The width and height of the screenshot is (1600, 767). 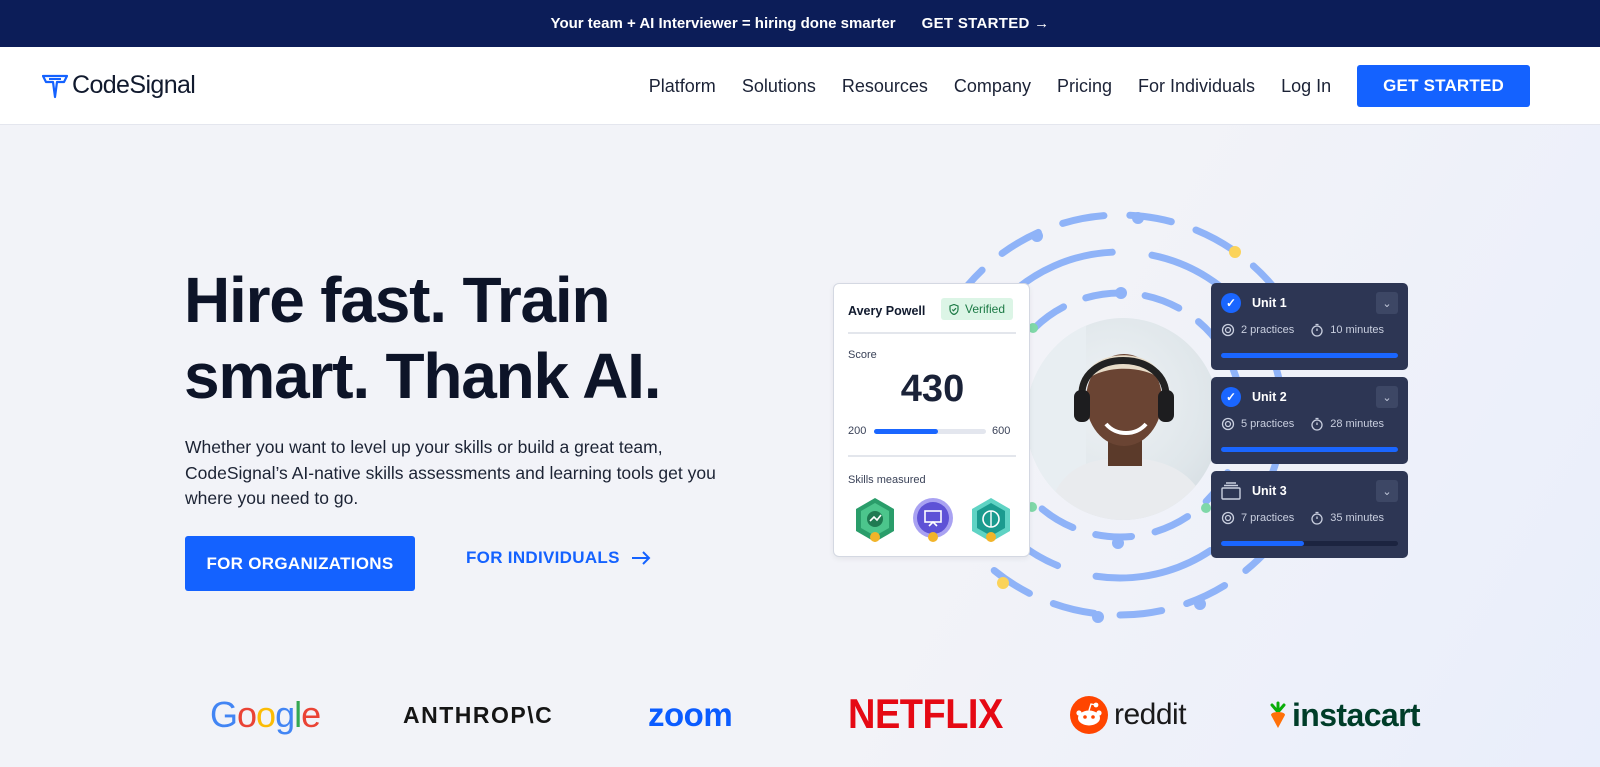 What do you see at coordinates (1357, 330) in the screenshot?
I see `unit-duration: 10 minutes` at bounding box center [1357, 330].